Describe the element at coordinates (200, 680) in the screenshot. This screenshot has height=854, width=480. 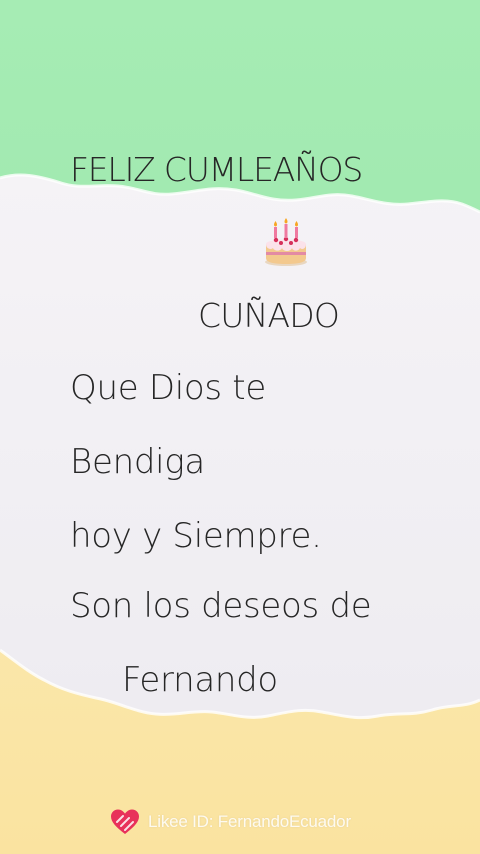
I see `message-signature: Fernando` at that location.